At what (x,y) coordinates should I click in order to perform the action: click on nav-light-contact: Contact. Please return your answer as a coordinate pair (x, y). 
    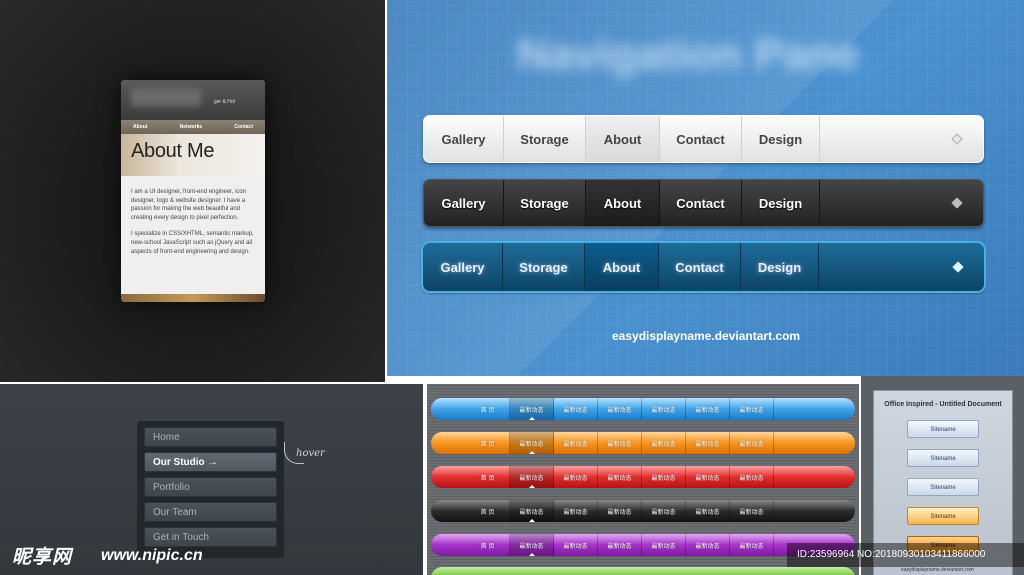
    Looking at the image, I should click on (701, 139).